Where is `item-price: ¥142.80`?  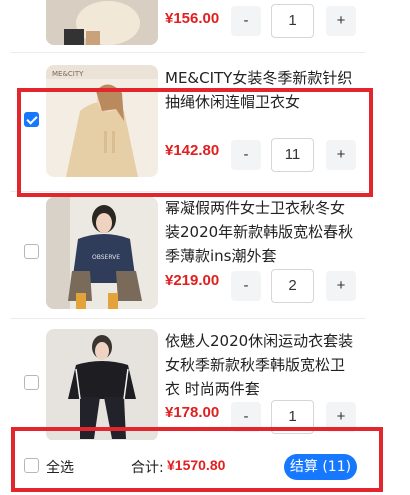 item-price: ¥142.80 is located at coordinates (192, 150).